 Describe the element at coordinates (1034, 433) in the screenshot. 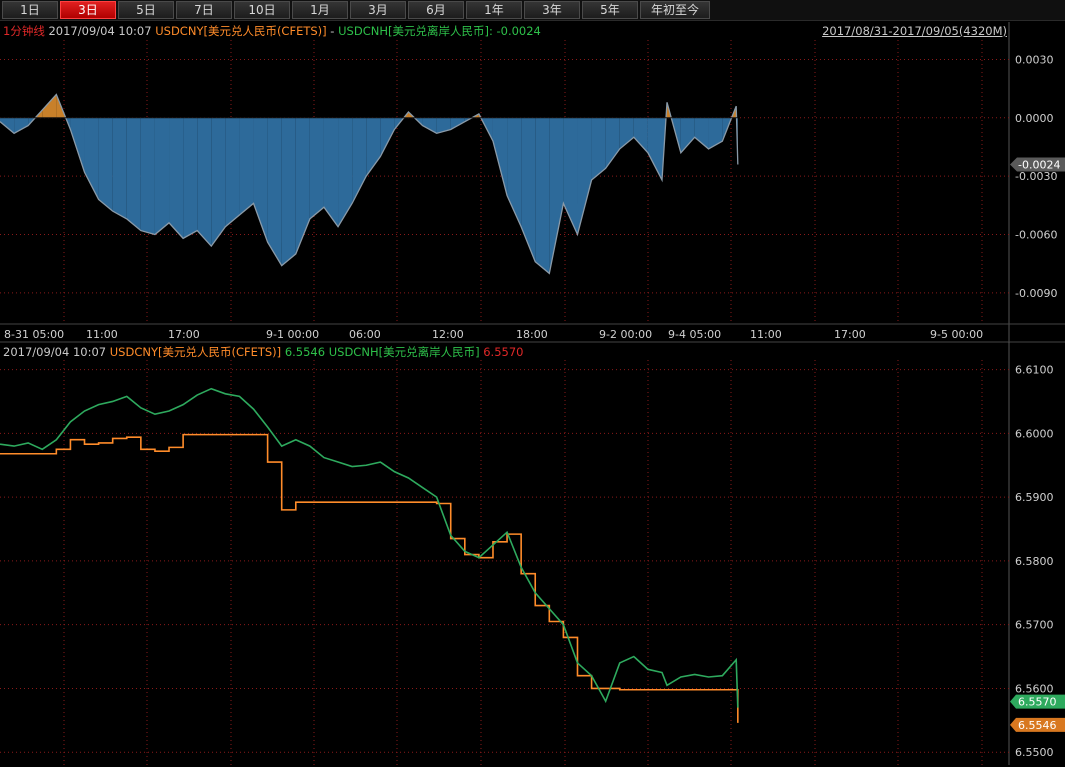

I see `bottom-ytick-1: 6.6000` at that location.